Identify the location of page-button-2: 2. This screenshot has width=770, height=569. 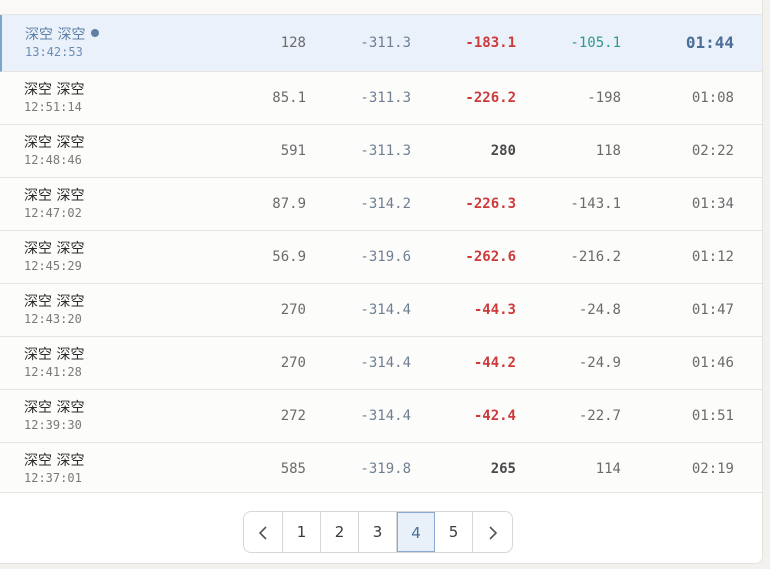
(340, 532).